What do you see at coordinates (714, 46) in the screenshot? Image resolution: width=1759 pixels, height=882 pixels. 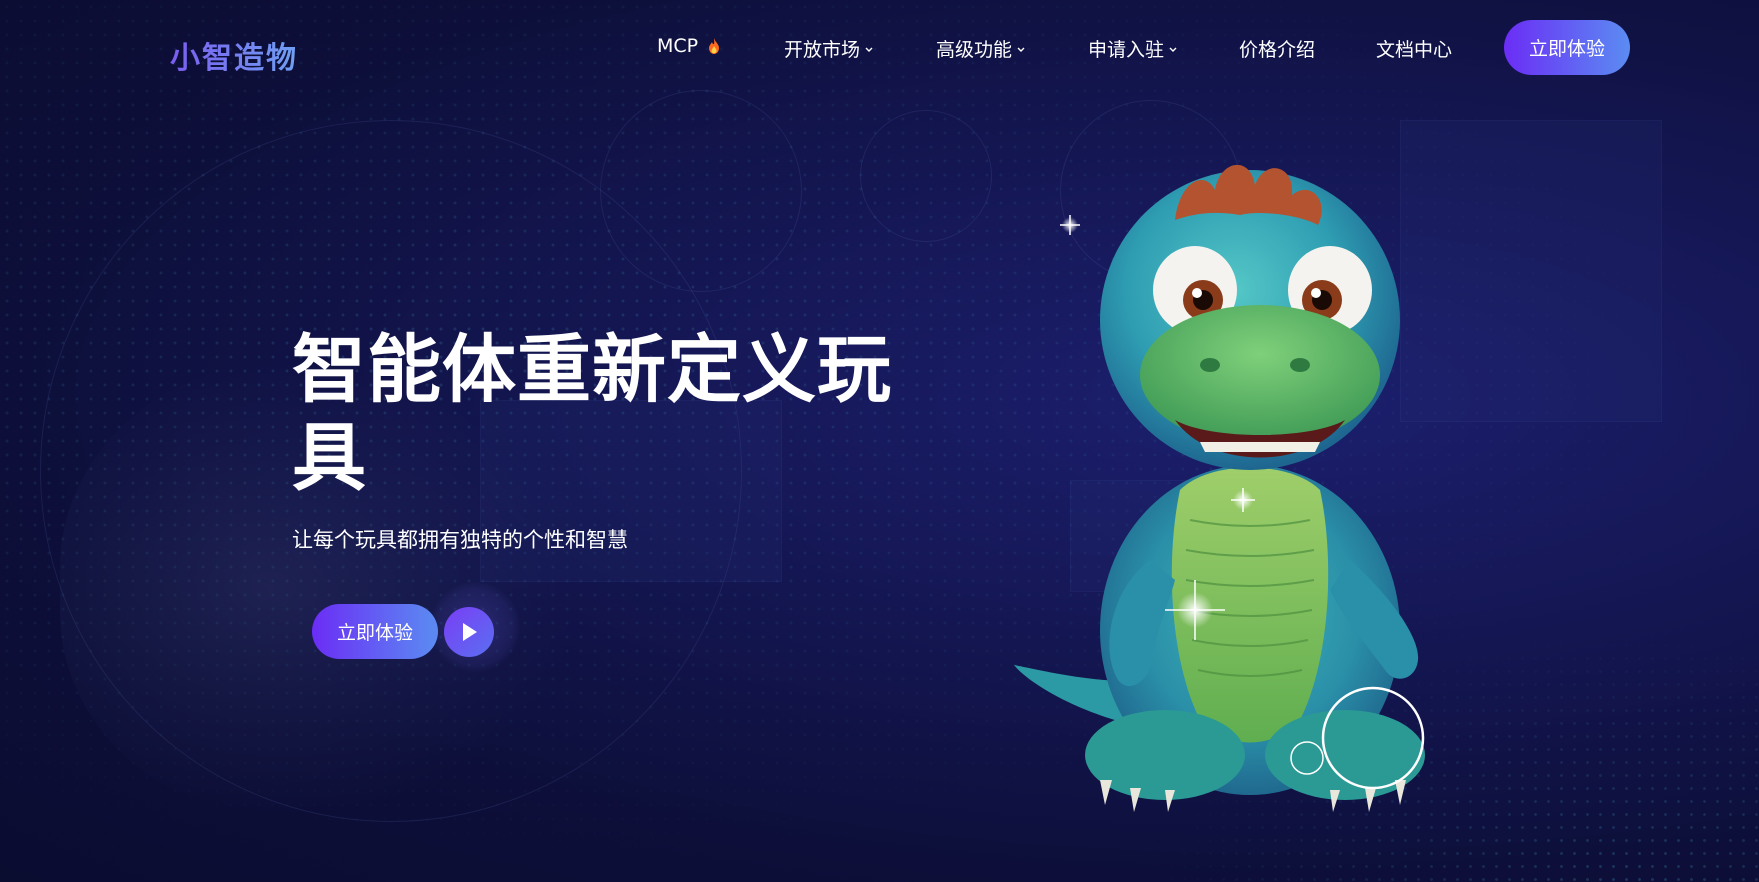 I see `flame-icon` at bounding box center [714, 46].